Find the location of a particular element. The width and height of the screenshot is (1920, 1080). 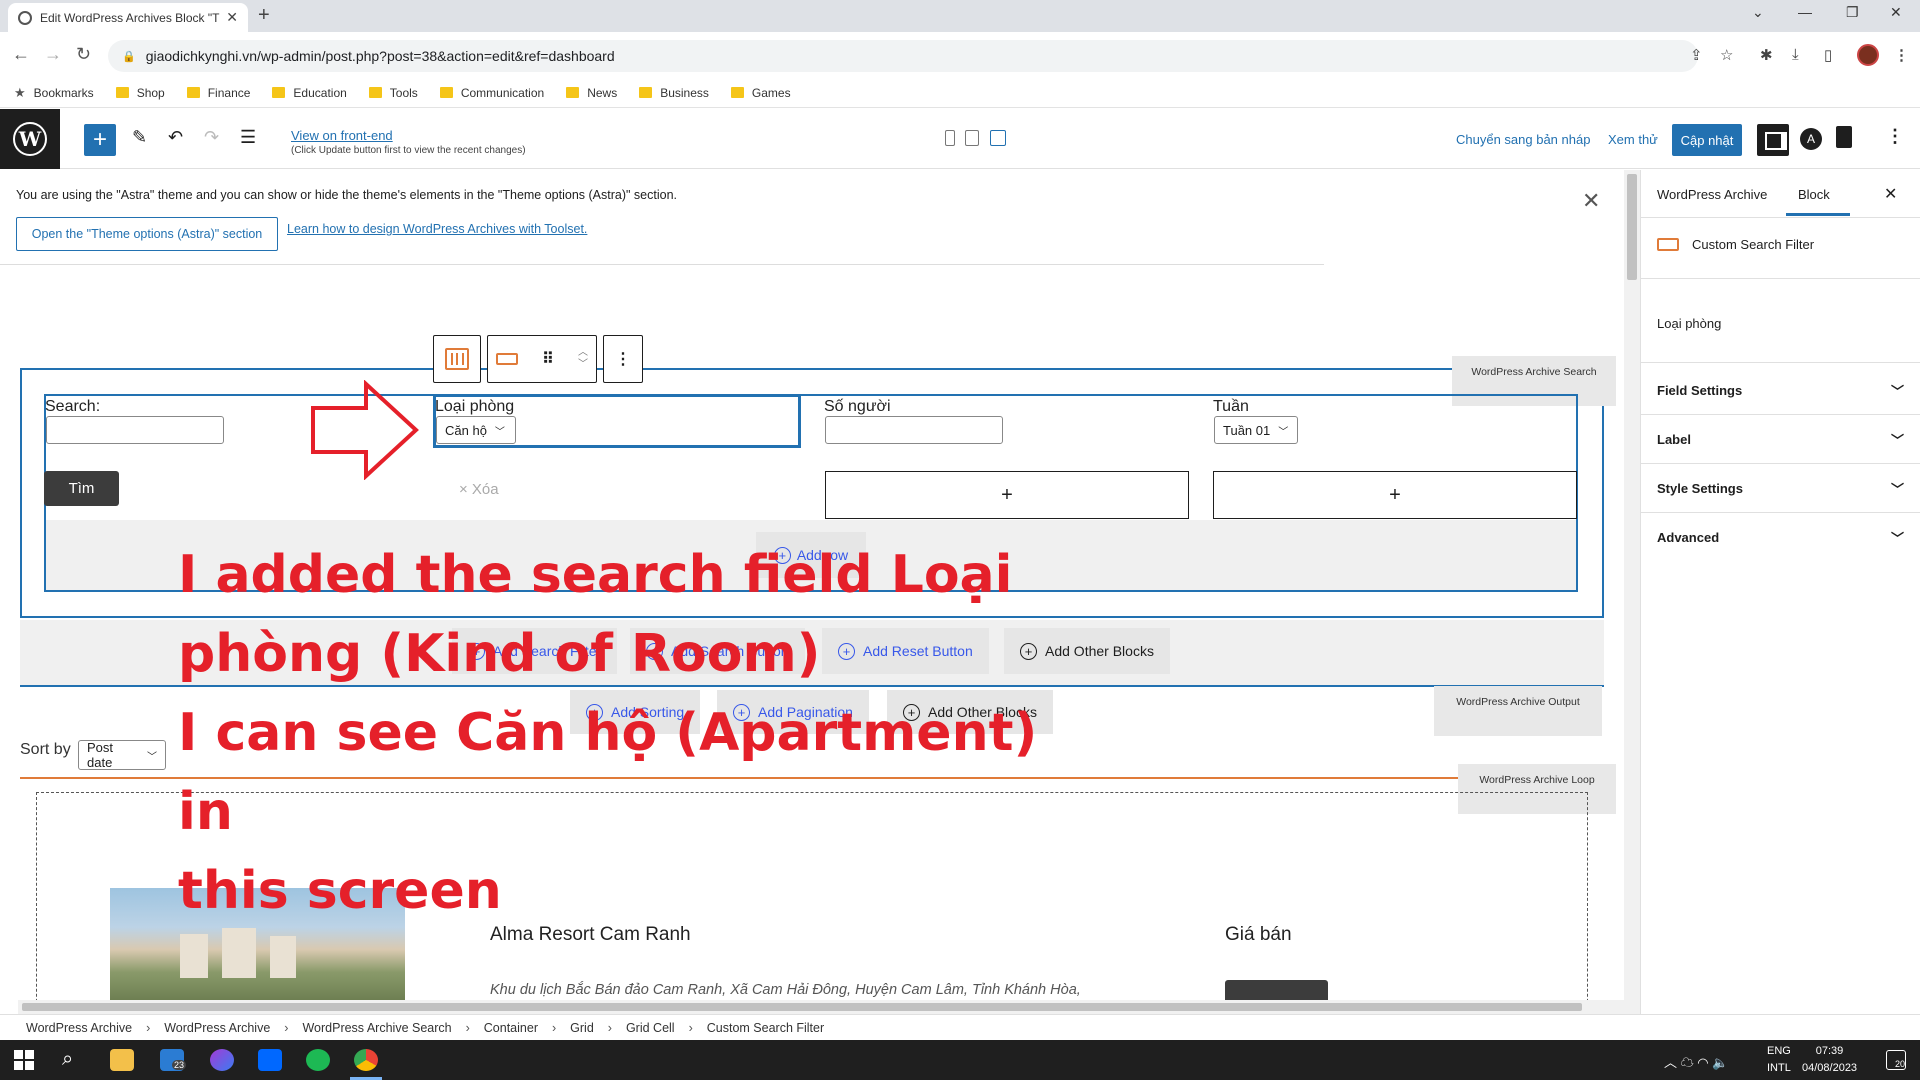

week-select: Tuần 01 ﹀ is located at coordinates (1256, 430).